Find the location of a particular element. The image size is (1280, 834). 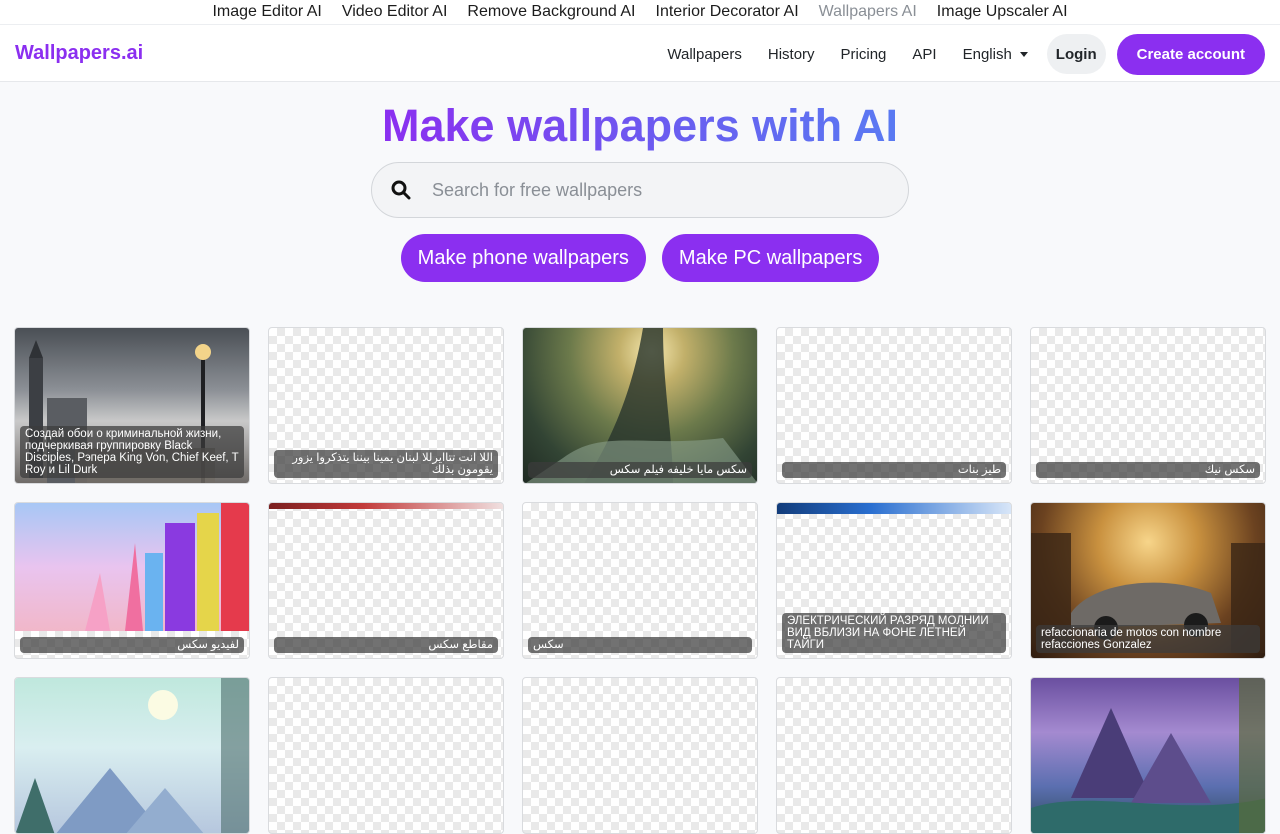

make-pc-wallpapers-button: Make PC wallpapers is located at coordinates (770, 258).